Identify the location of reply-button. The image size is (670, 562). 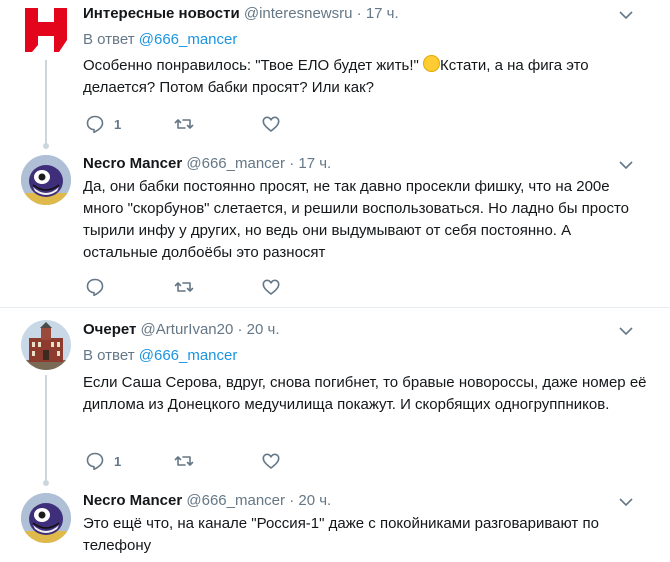
(95, 287).